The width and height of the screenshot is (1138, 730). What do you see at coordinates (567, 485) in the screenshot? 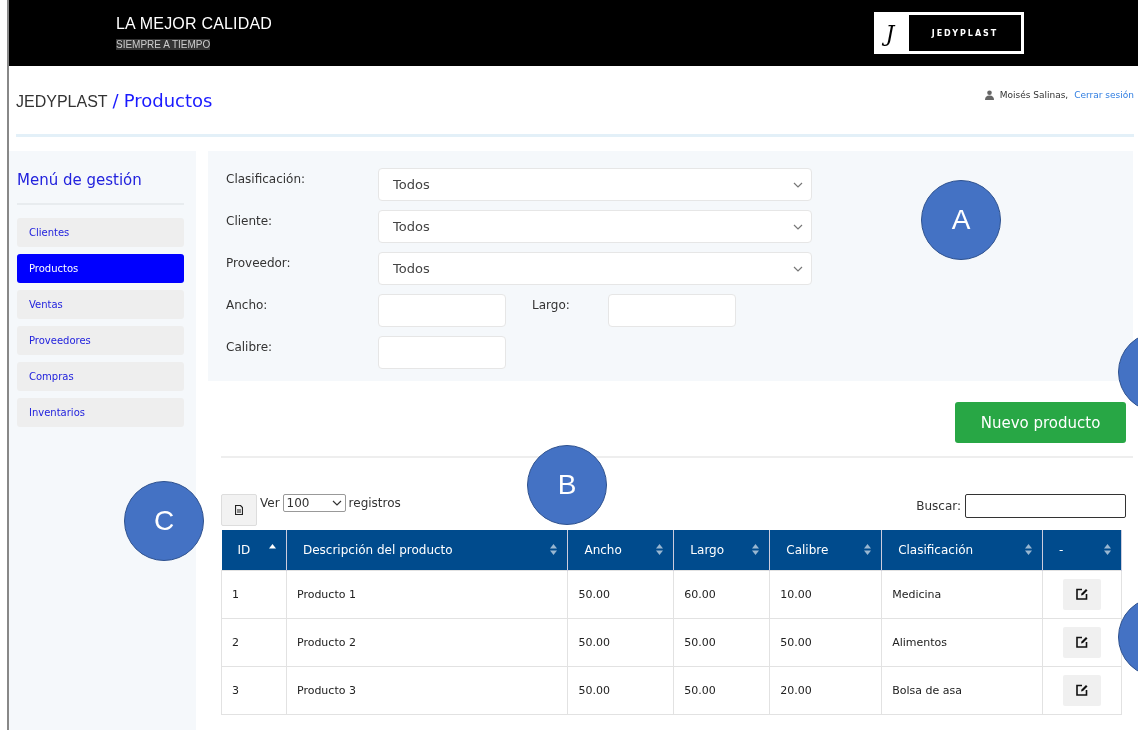
I see `callout-marker: B` at bounding box center [567, 485].